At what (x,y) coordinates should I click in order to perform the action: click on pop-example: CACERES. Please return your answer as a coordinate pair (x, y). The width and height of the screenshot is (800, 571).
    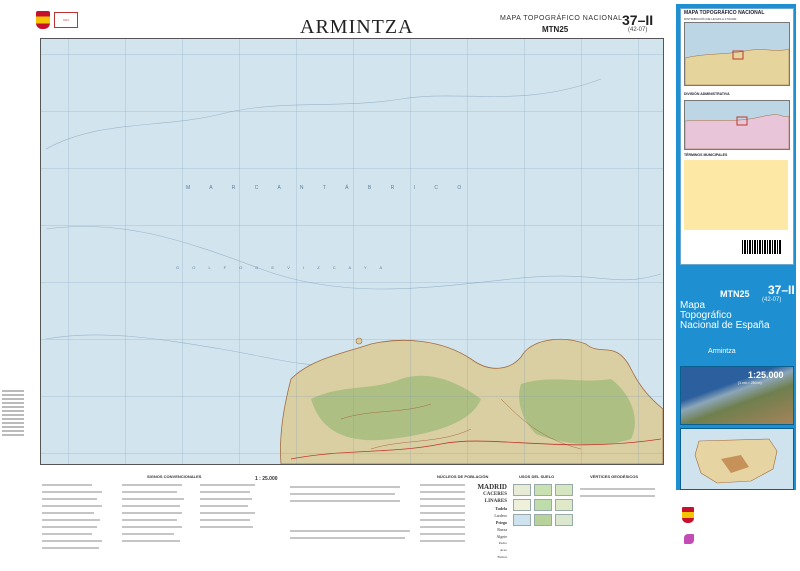
    Looking at the image, I should click on (495, 494).